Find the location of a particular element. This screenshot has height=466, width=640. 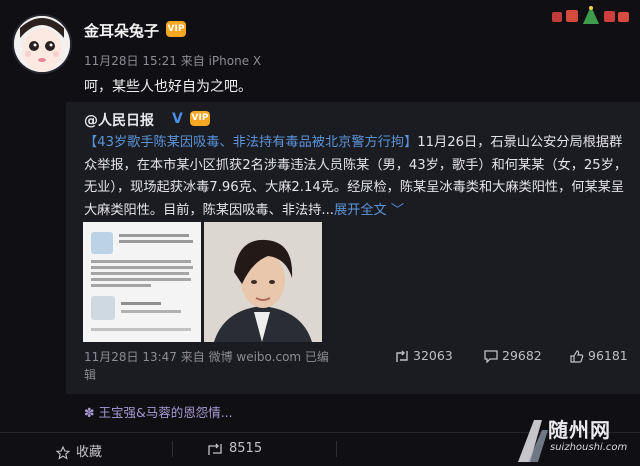

holiday-decoration-icon is located at coordinates (590, 15).